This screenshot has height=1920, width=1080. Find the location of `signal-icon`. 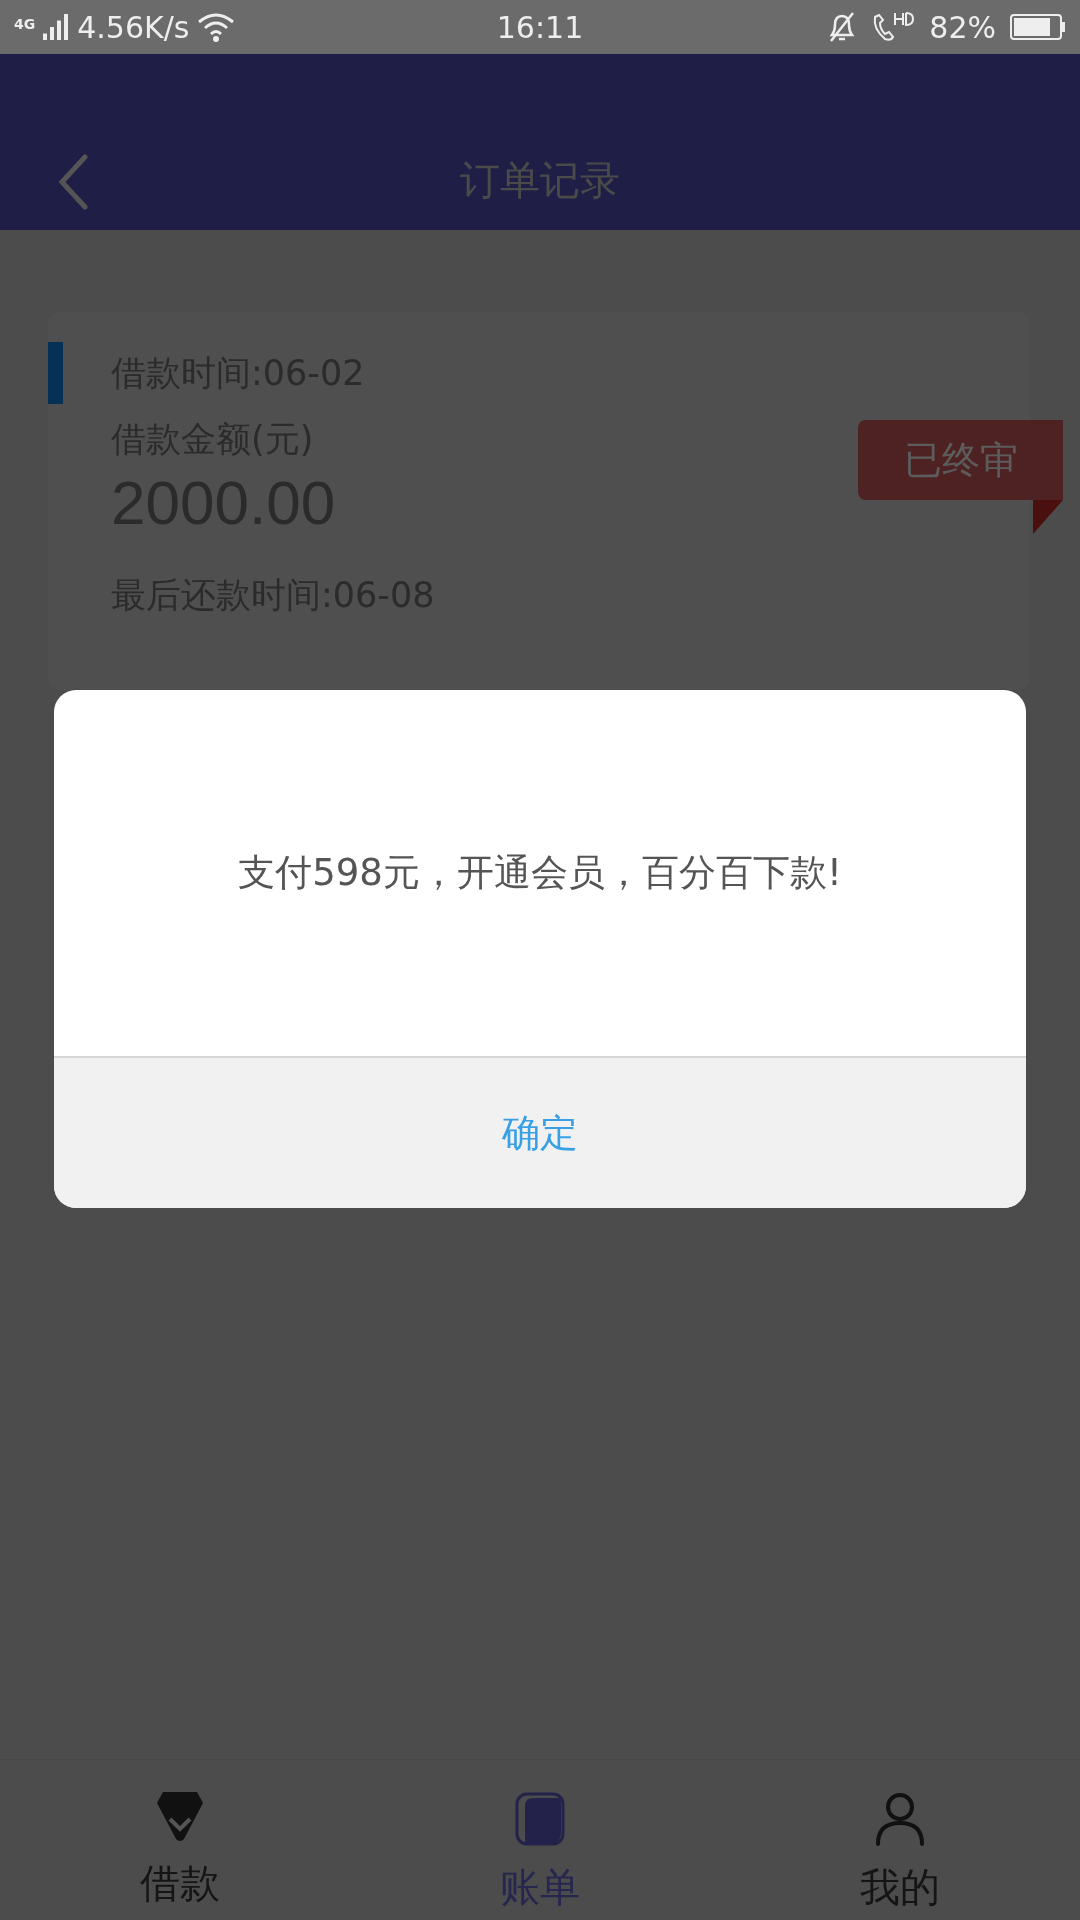

signal-icon is located at coordinates (56, 27).